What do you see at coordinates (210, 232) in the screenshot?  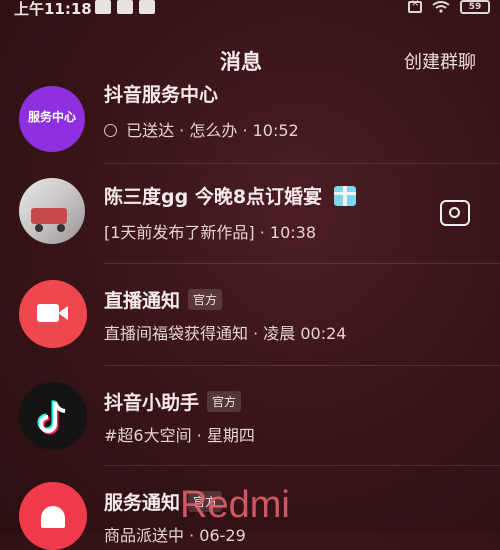 I see `conversation-preview: [1天前发布了新作品] · 10:38` at bounding box center [210, 232].